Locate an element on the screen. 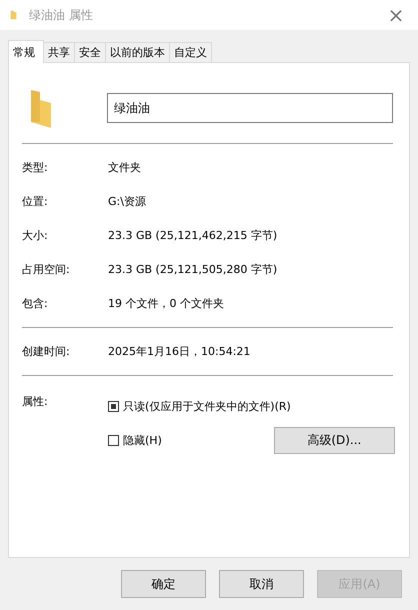  property-label: 类型: is located at coordinates (35, 167).